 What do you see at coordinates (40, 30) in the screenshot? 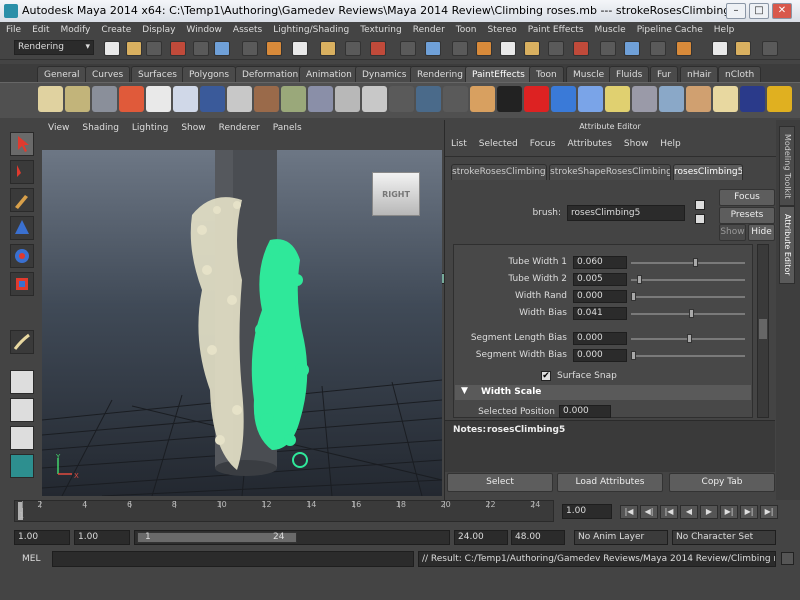
I see `menu-edit: Edit` at bounding box center [40, 30].